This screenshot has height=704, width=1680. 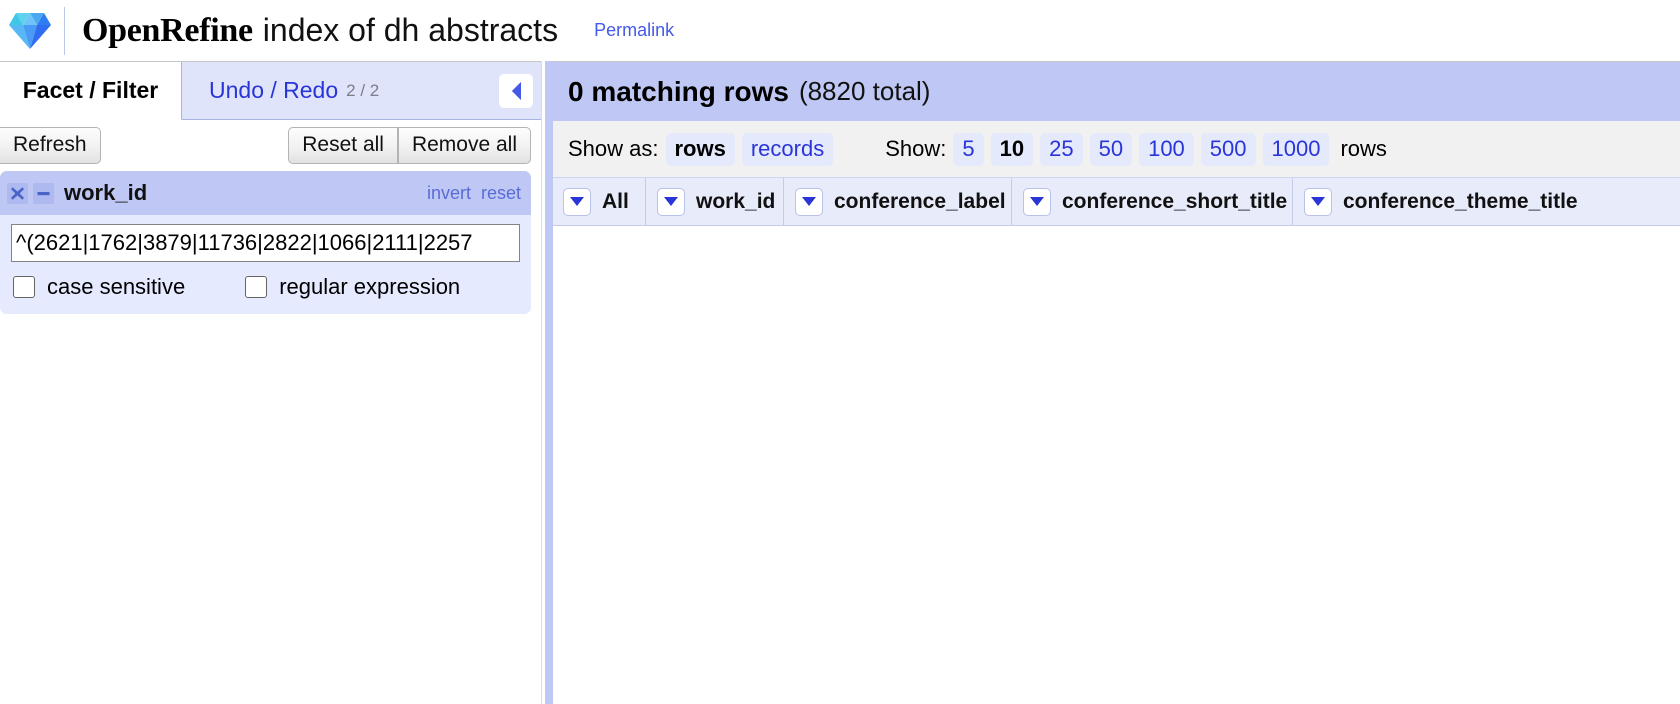 What do you see at coordinates (265, 264) in the screenshot?
I see `facet-body: case sensitive regular expression` at bounding box center [265, 264].